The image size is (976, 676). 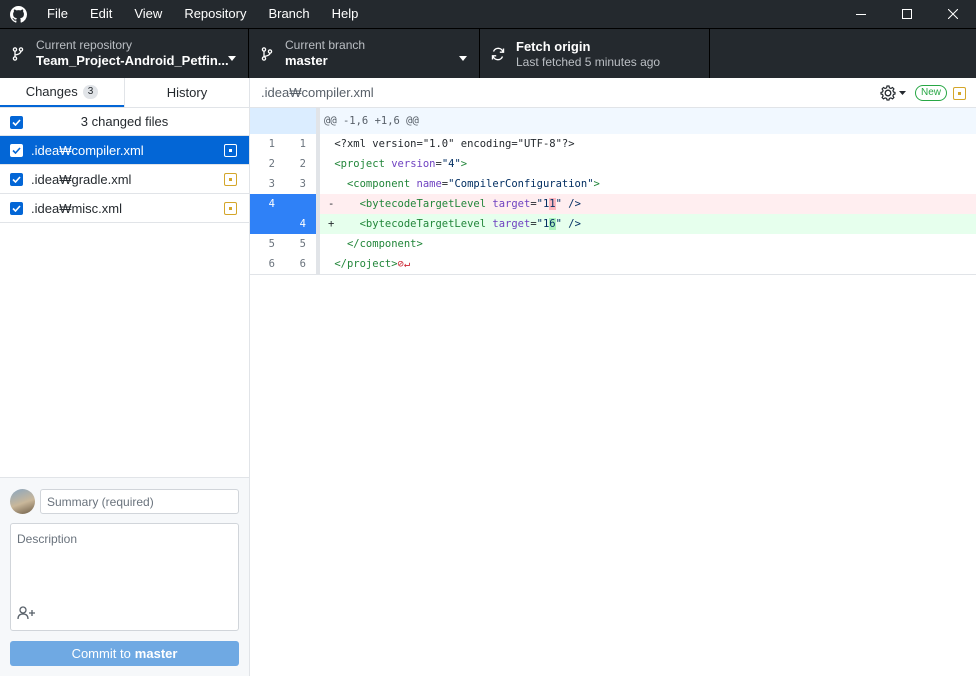 I want to click on changes-count-badge: 3, so click(x=90, y=91).